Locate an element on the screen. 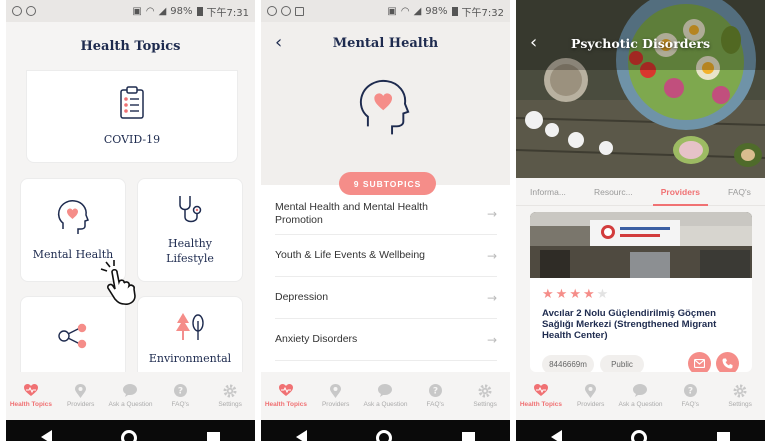 Image resolution: width=769 pixels, height=441 pixels. topic-tabs: Informa... Resourc... Providers FAQ's is located at coordinates (640, 192).